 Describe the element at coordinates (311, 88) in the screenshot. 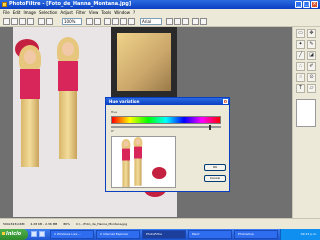

I see `eraser-icon: ▱` at that location.